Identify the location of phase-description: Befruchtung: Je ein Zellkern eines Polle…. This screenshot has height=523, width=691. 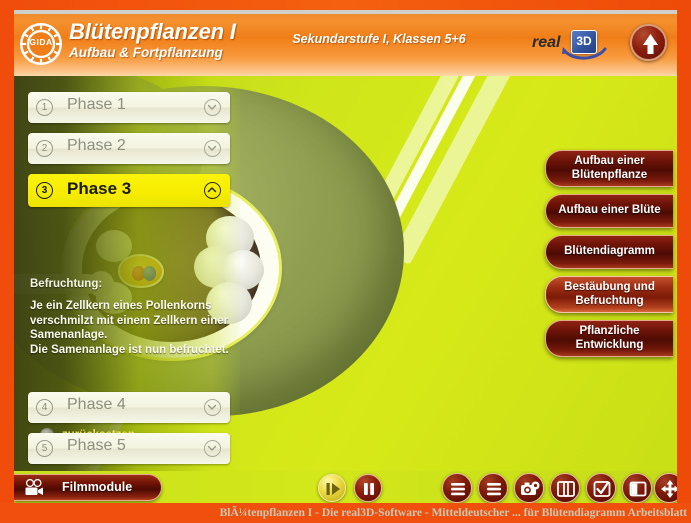
(130, 317).